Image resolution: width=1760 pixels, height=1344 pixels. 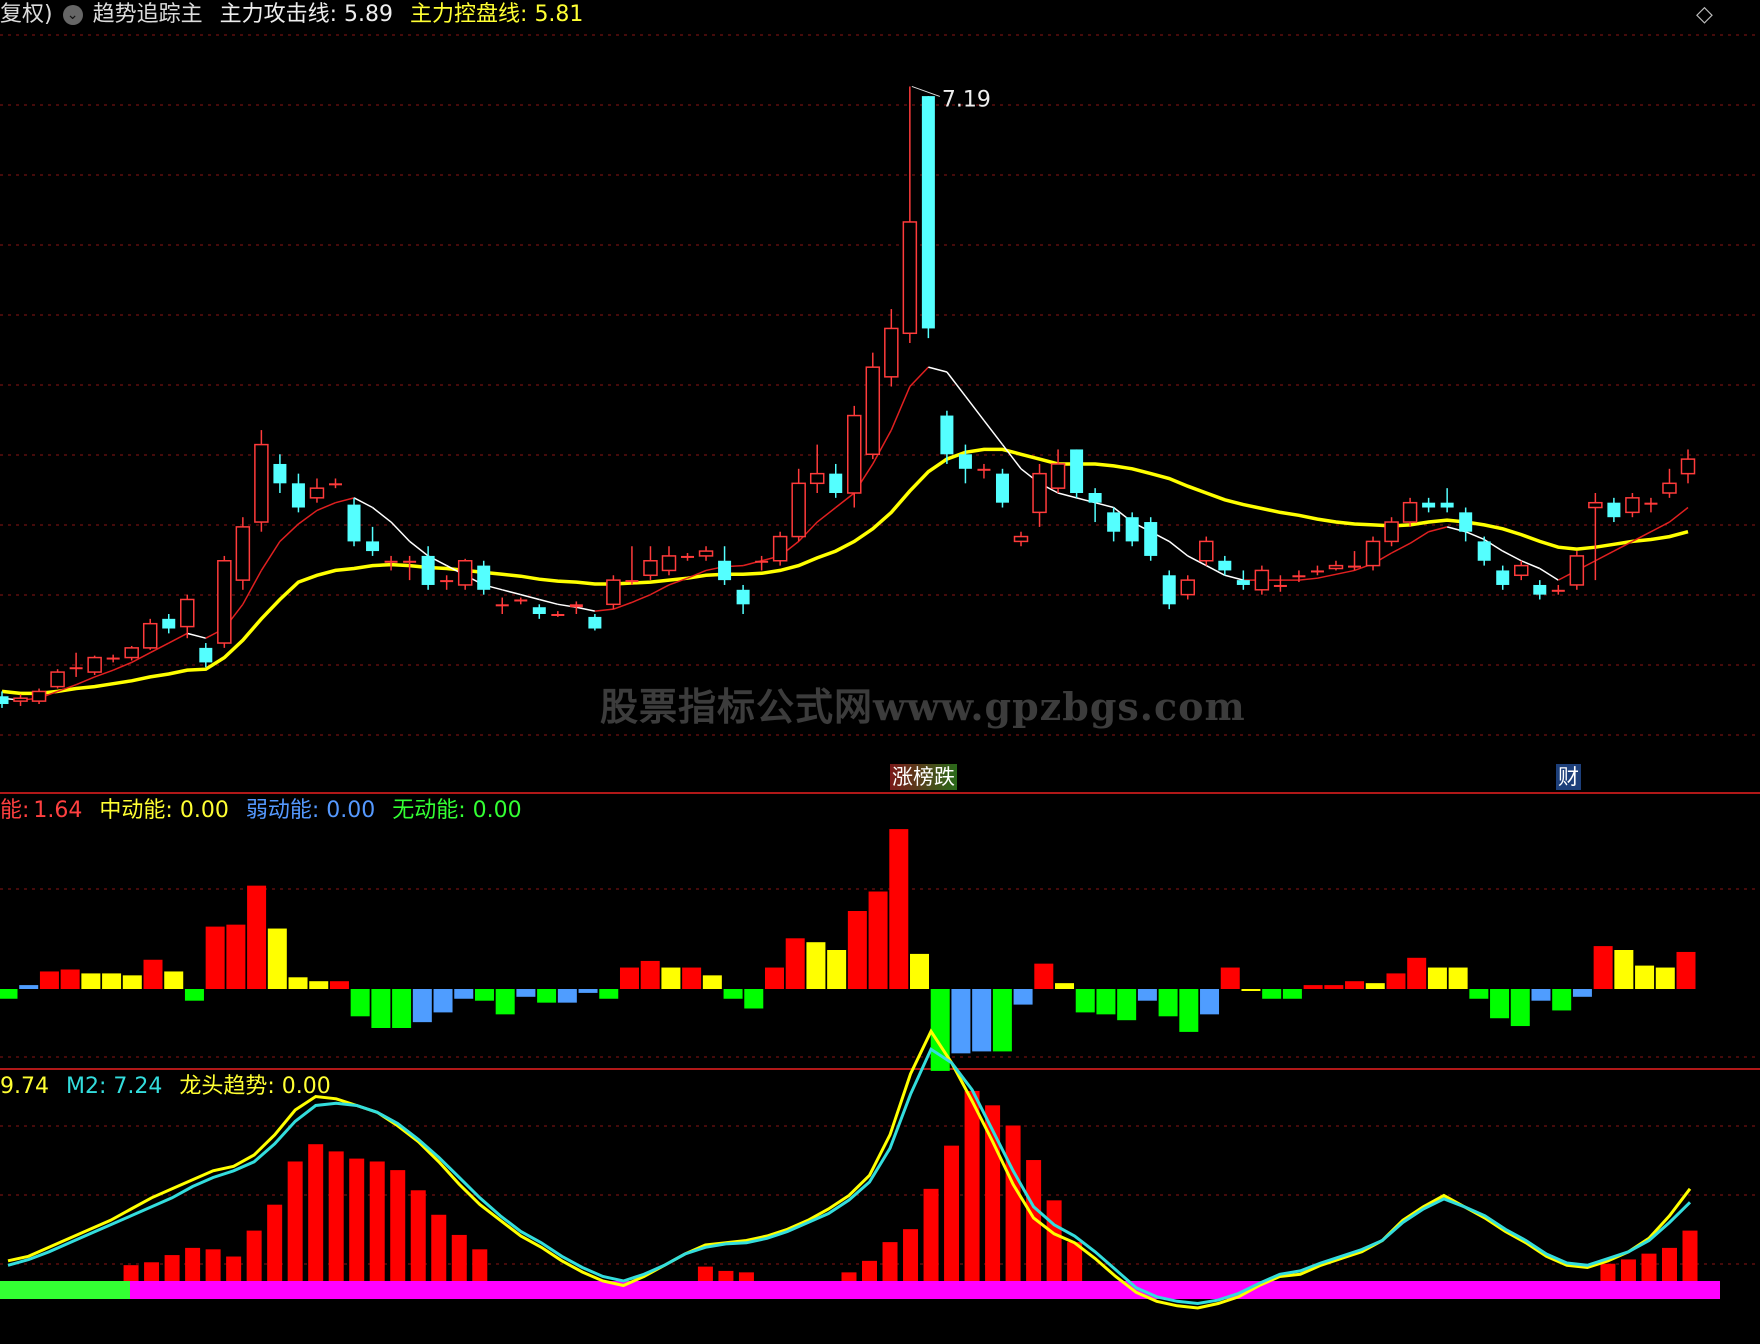 I want to click on weak-energy-label: 弱动能:, so click(x=282, y=810).